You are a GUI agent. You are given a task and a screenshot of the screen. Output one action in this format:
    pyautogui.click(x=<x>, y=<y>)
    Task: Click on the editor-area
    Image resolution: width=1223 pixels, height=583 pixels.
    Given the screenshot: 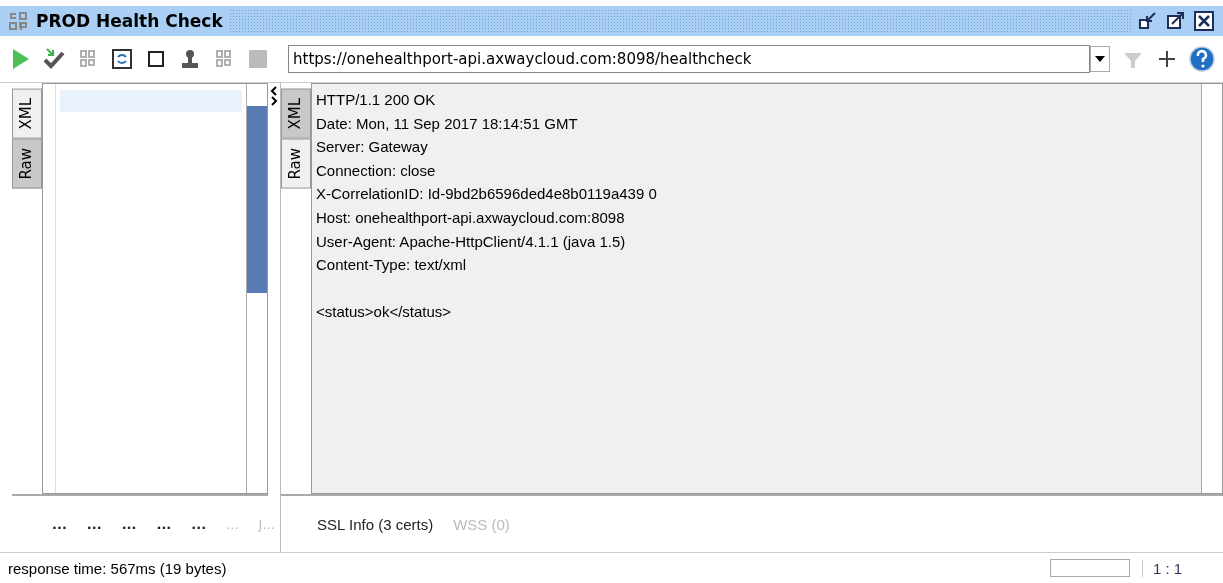 What is the action you would take?
    pyautogui.click(x=155, y=288)
    